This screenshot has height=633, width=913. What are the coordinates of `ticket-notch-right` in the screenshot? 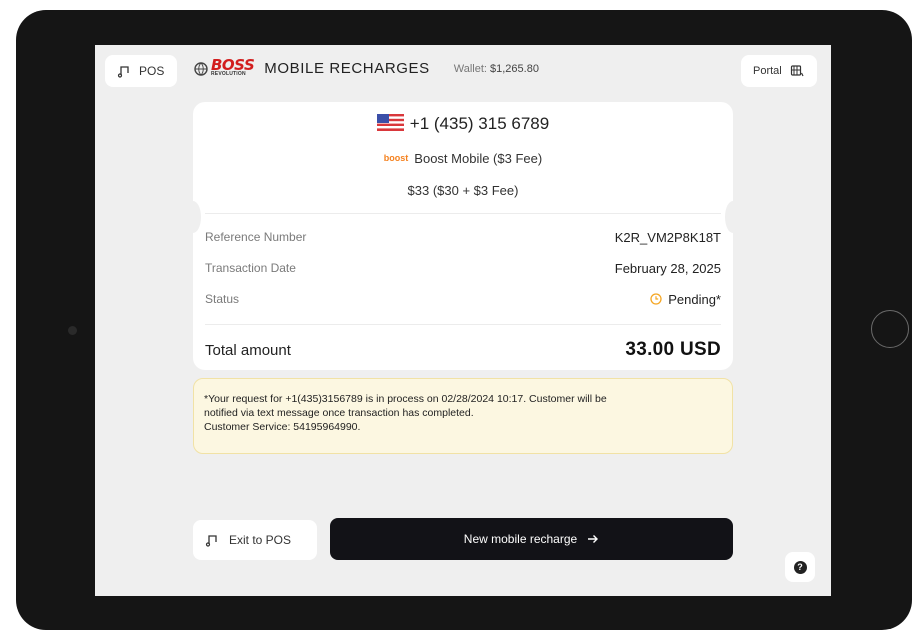 It's located at (733, 217).